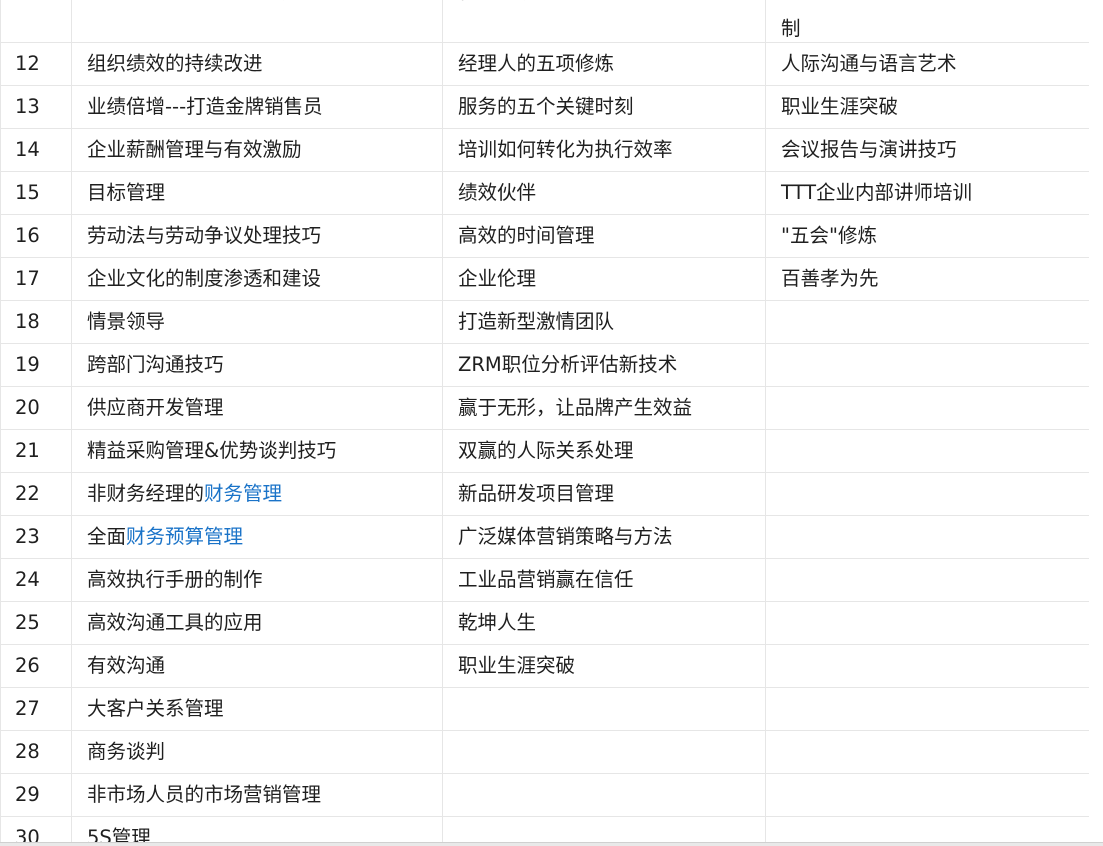 The image size is (1103, 846). Describe the element at coordinates (257, 709) in the screenshot. I see `course-cell-col1: 大客户关系管理` at that location.